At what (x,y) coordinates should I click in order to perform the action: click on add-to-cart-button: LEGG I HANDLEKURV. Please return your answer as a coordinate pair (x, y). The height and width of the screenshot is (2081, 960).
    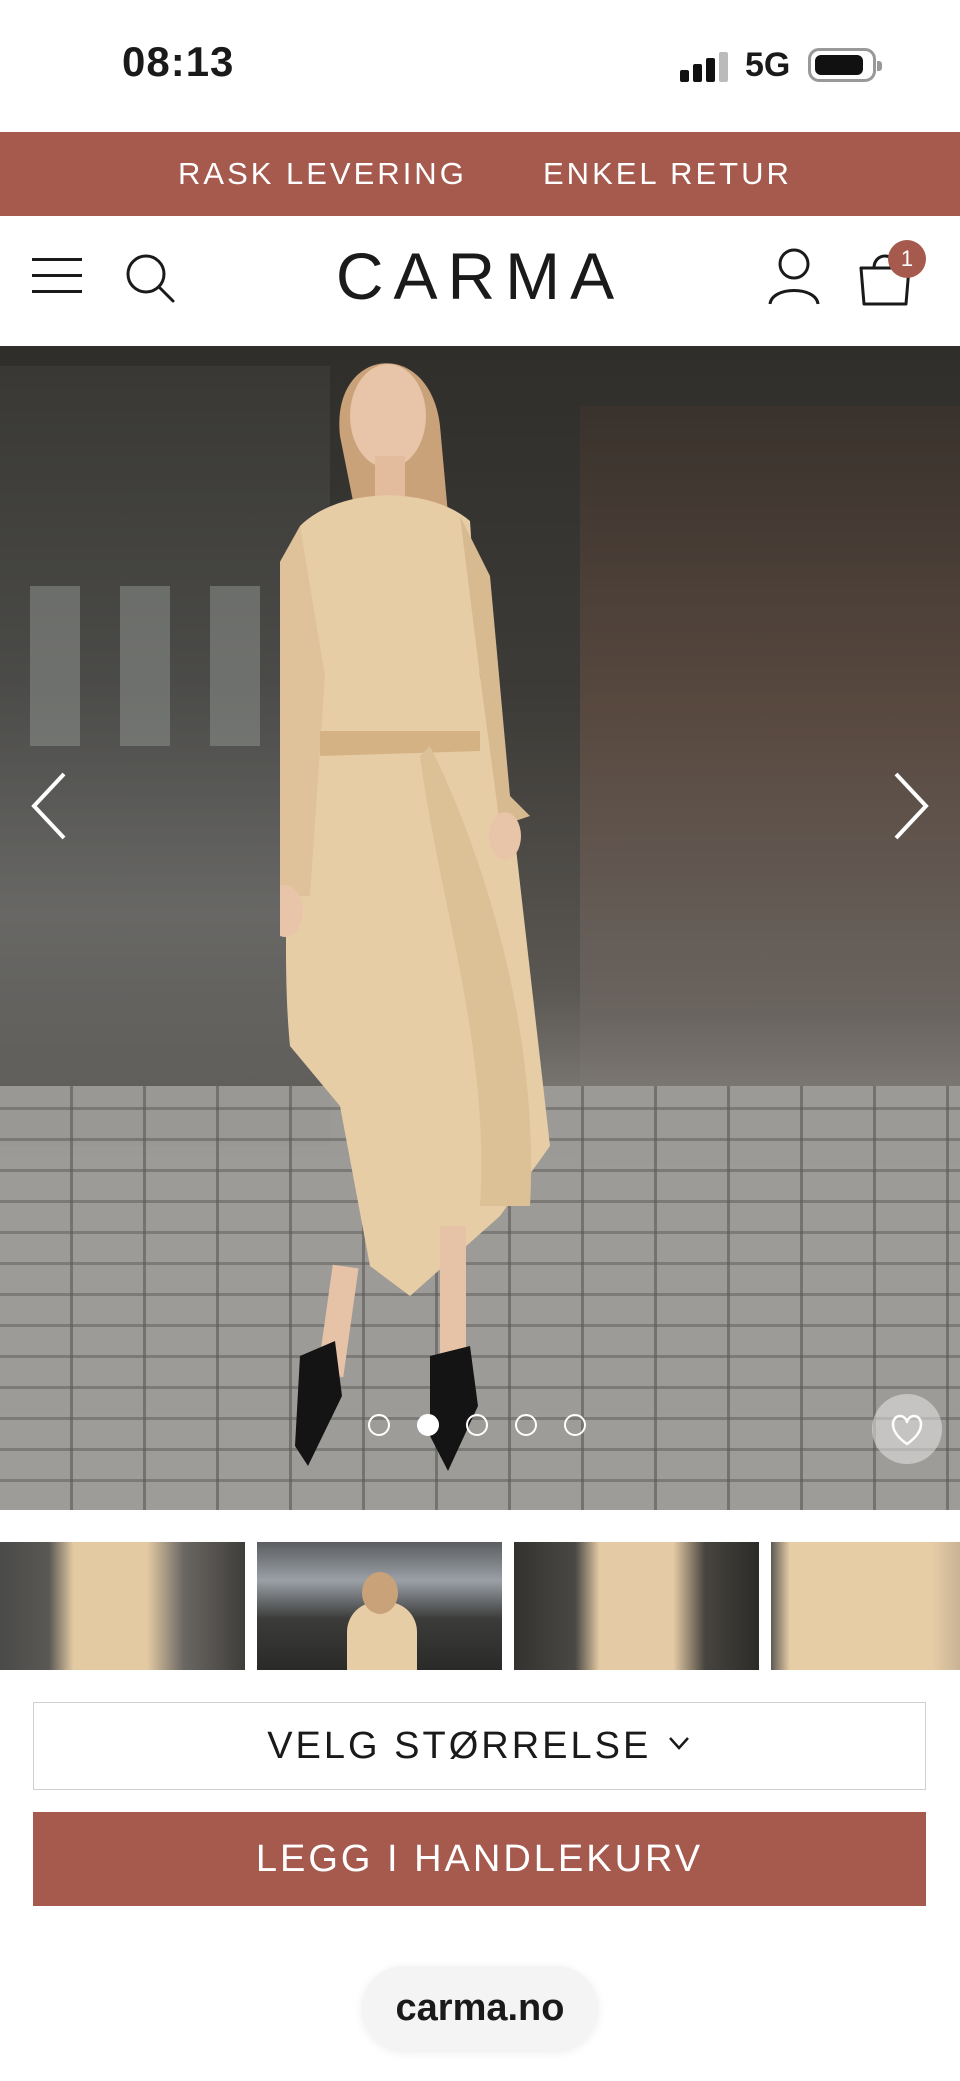
    Looking at the image, I should click on (479, 1859).